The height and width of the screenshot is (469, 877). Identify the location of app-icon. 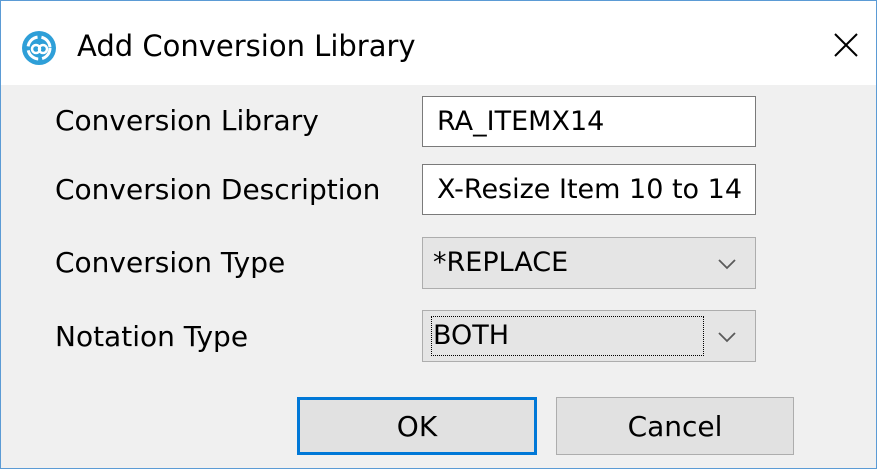
(39, 48).